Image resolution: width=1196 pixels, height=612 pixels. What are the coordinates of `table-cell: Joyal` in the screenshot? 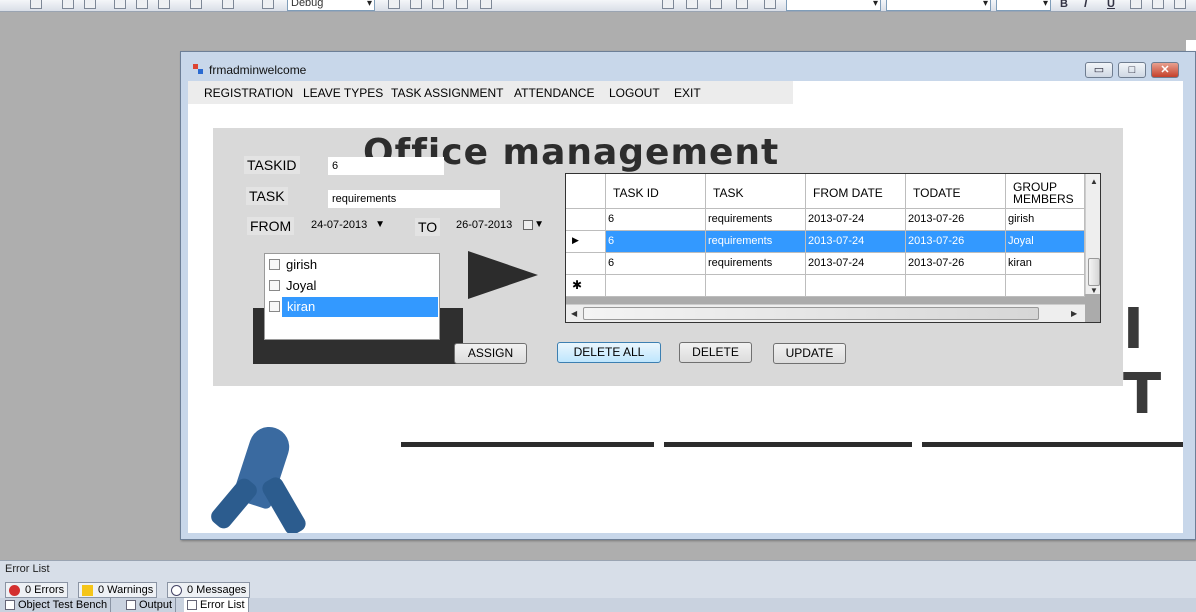 It's located at (1045, 242).